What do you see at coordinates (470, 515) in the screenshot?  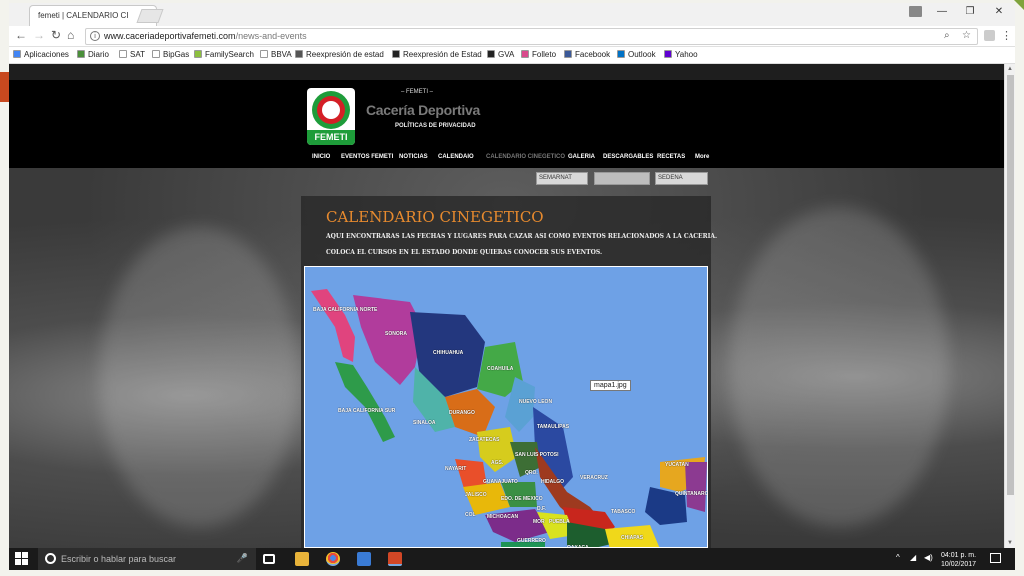 I see `map-state-label: COL` at bounding box center [470, 515].